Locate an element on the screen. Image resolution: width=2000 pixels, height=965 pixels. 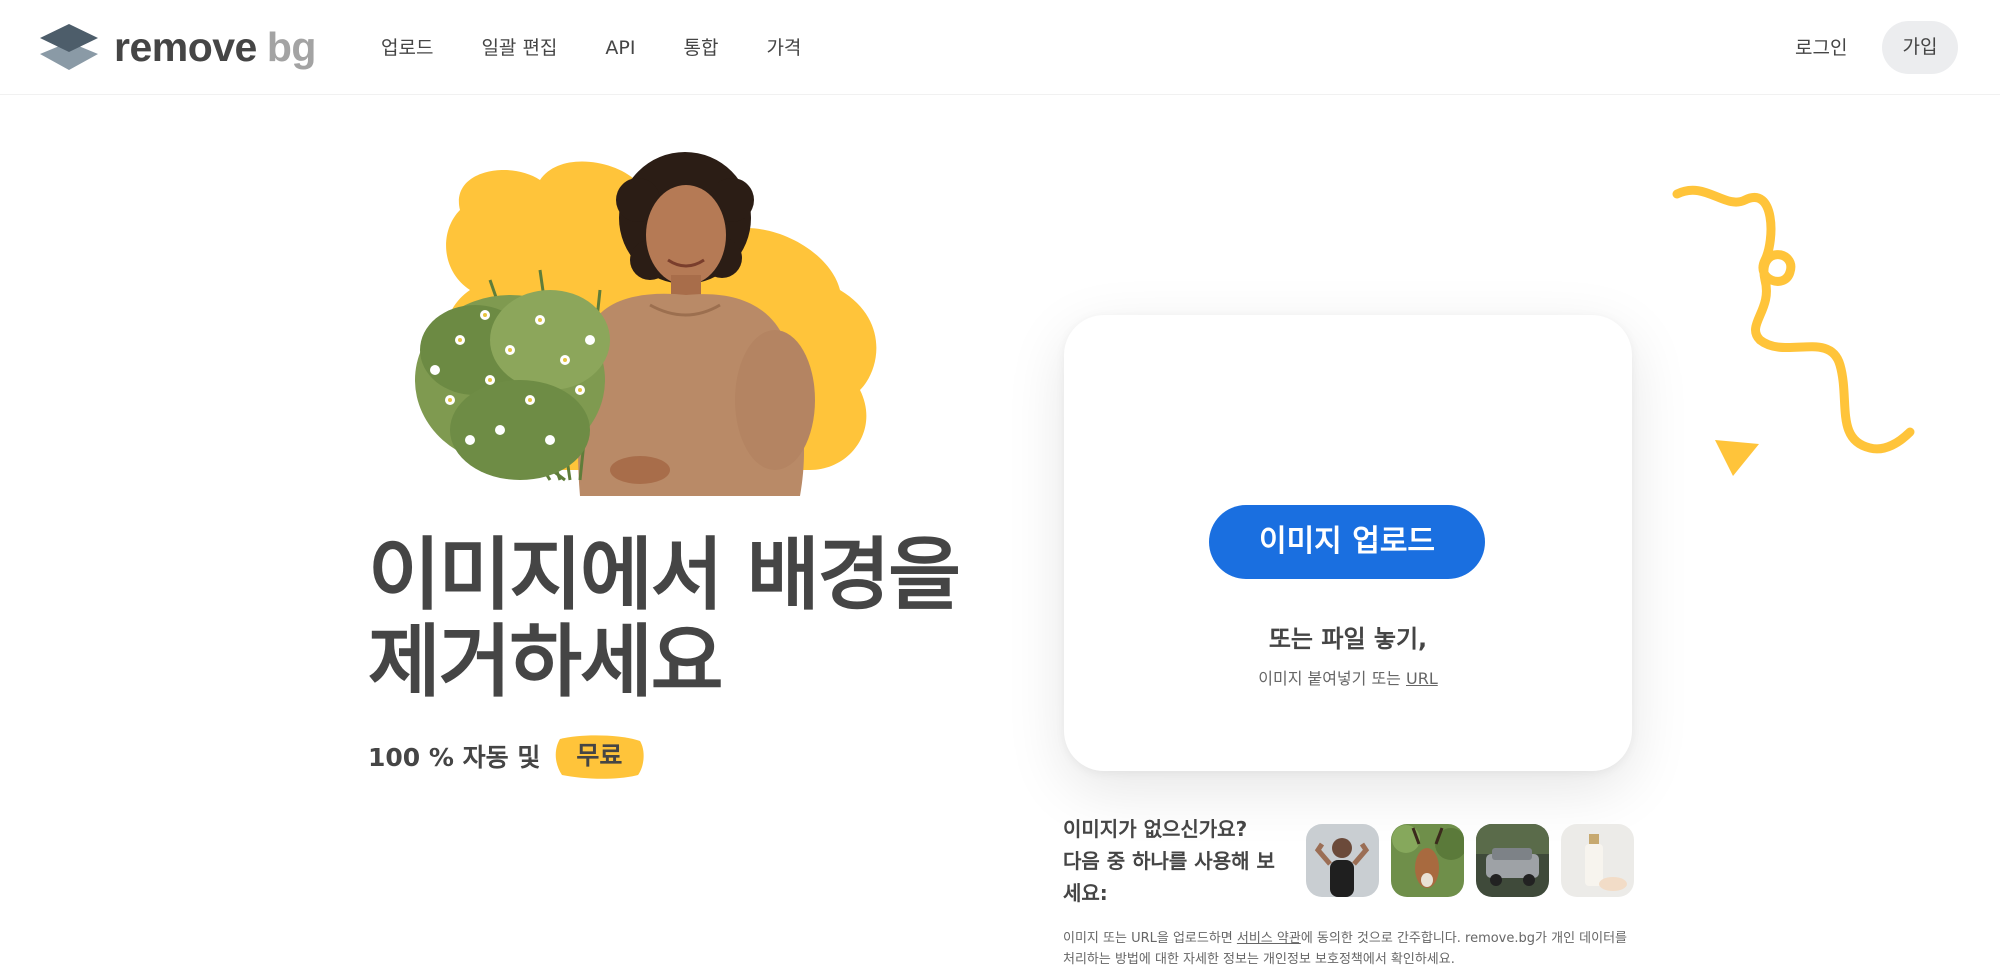
terms-text-after: 에 동의한 것으로 간주합니다. remove.bg가 개인 데이터를 is located at coordinates (1463, 938).